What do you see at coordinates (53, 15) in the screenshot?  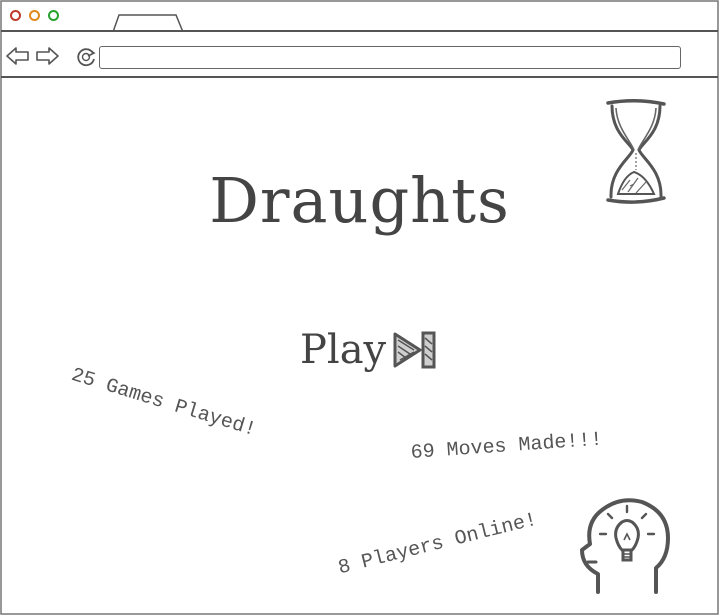 I see `maximize-window-button` at bounding box center [53, 15].